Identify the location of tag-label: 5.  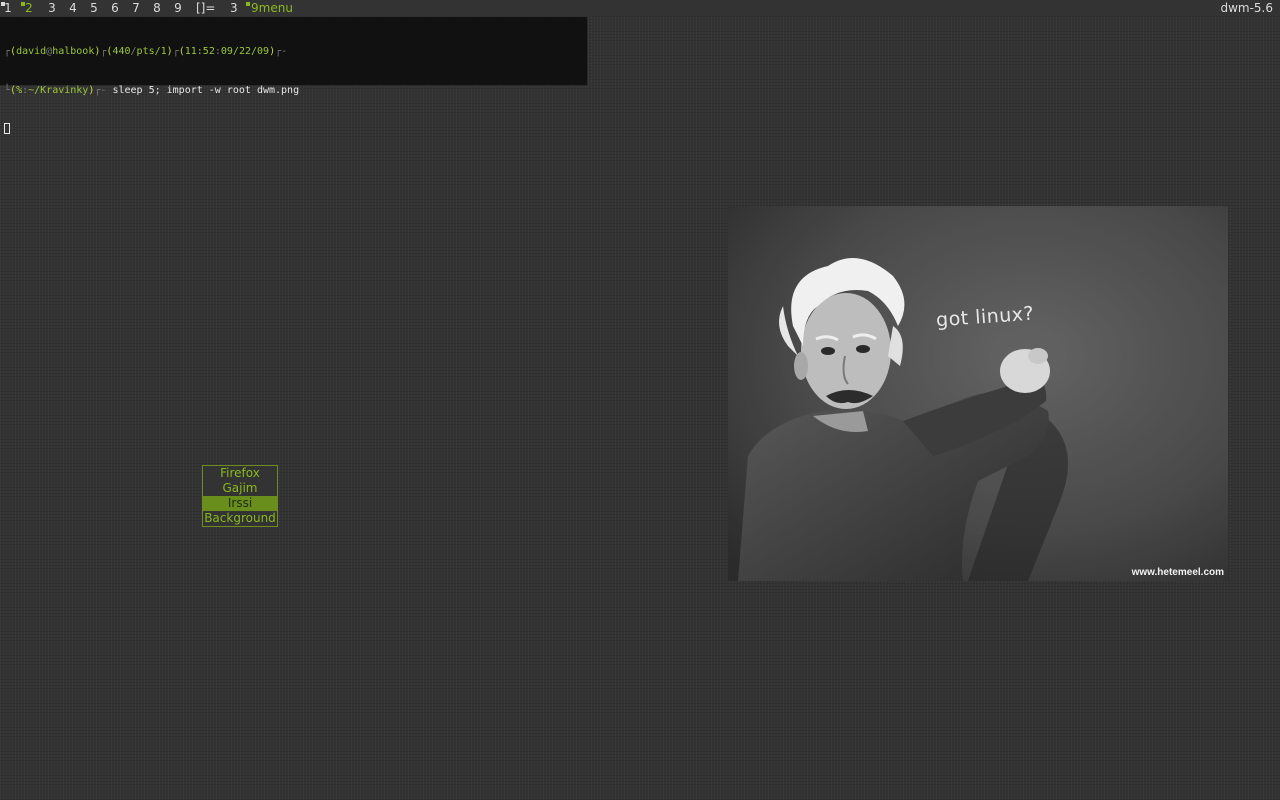
(94, 8).